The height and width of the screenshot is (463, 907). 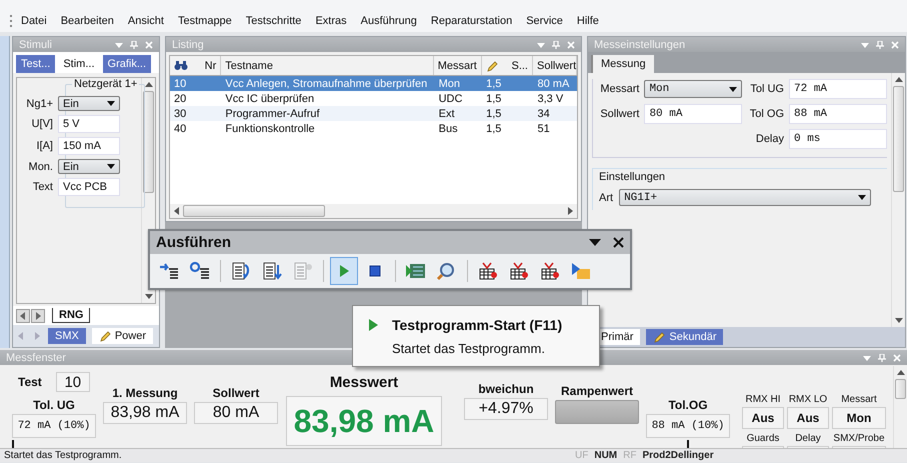 What do you see at coordinates (327, 65) in the screenshot?
I see `column-header: Testname` at bounding box center [327, 65].